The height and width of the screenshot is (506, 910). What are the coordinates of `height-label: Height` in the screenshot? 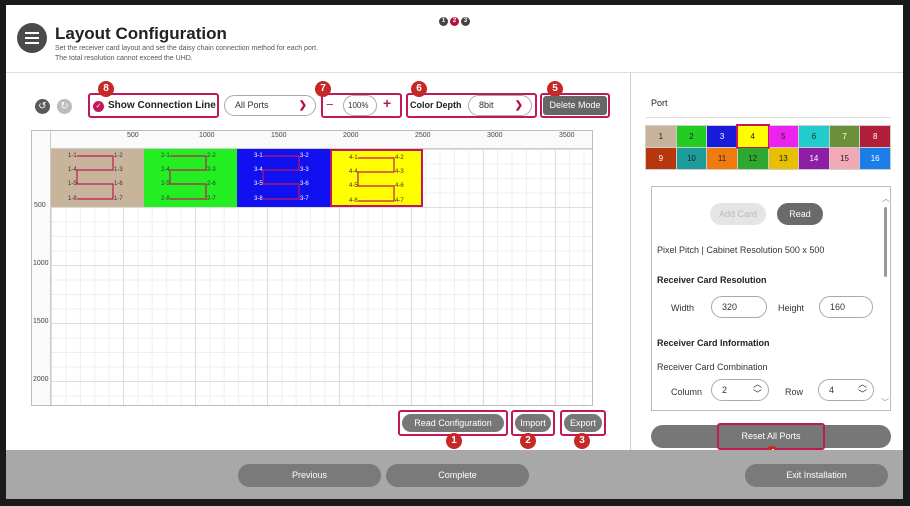 It's located at (791, 308).